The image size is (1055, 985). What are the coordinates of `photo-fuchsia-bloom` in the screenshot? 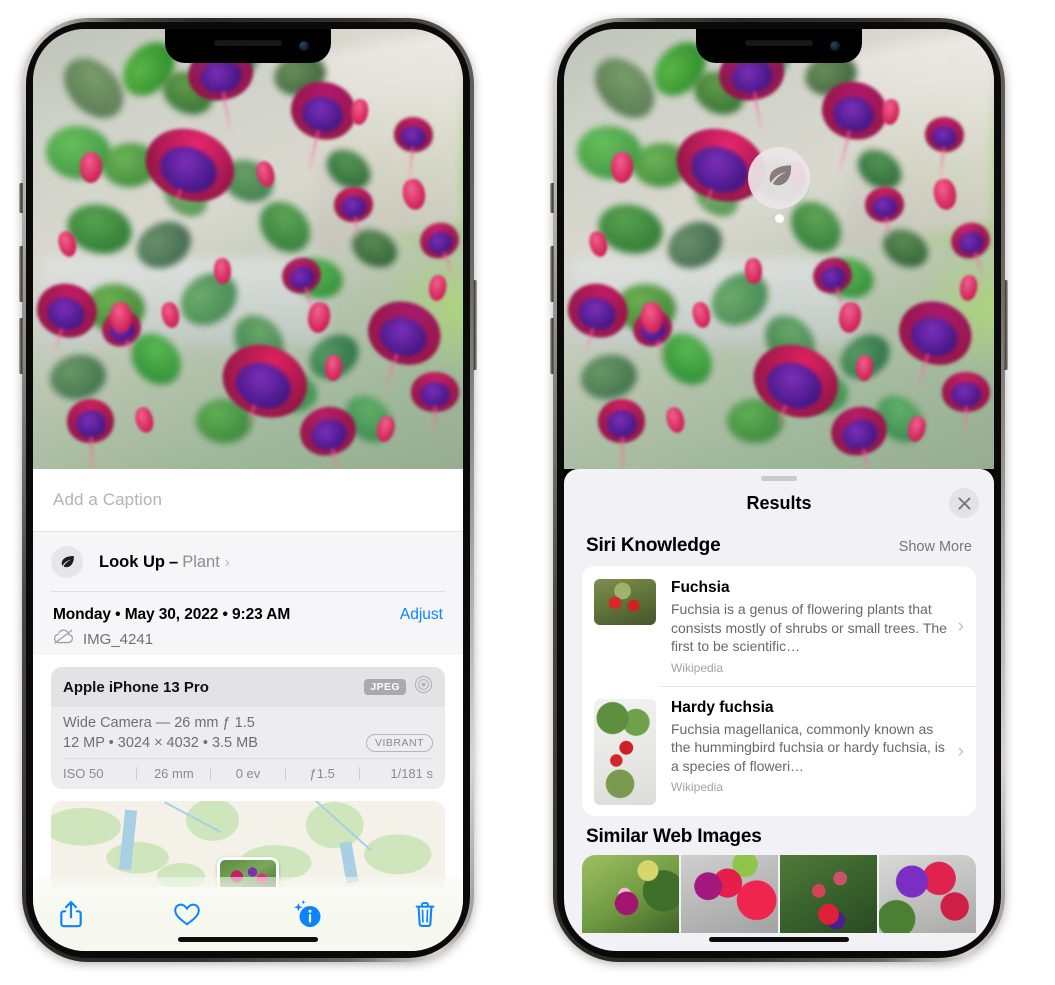 It's located at (435, 403).